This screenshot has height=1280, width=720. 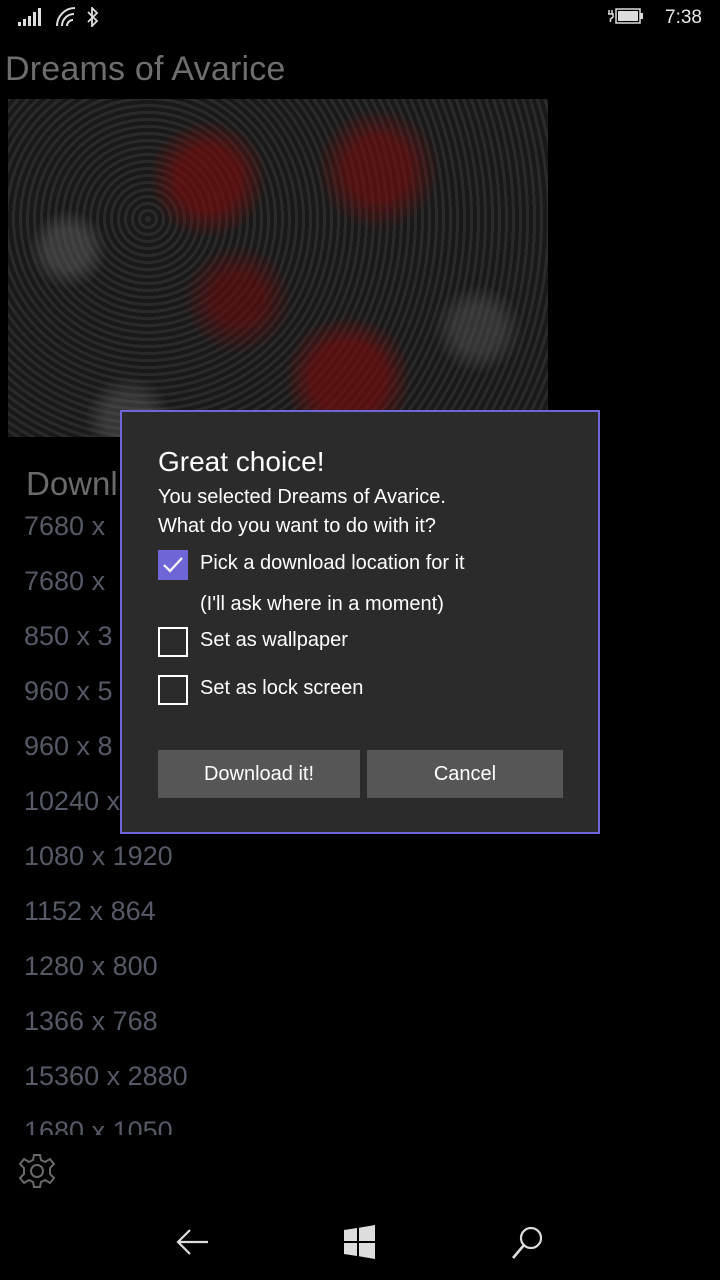 What do you see at coordinates (332, 563) in the screenshot?
I see `option-label: Pick a download location for it` at bounding box center [332, 563].